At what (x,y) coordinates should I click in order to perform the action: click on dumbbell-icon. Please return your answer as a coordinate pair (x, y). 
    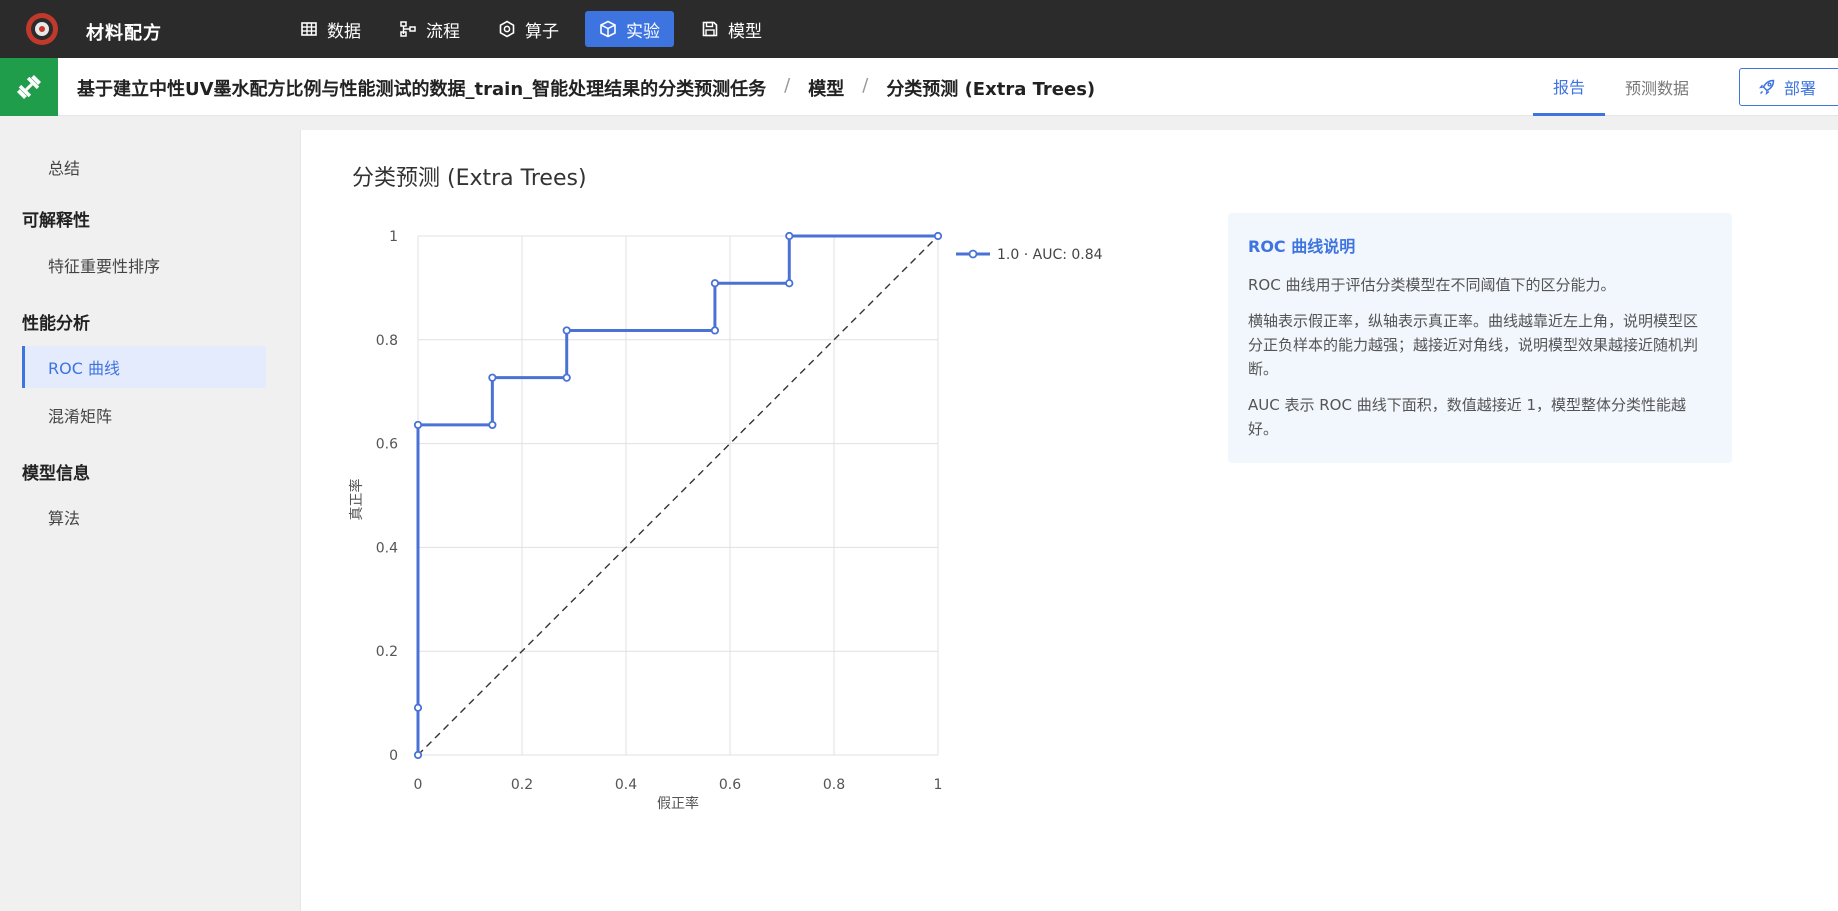
    Looking at the image, I should click on (29, 87).